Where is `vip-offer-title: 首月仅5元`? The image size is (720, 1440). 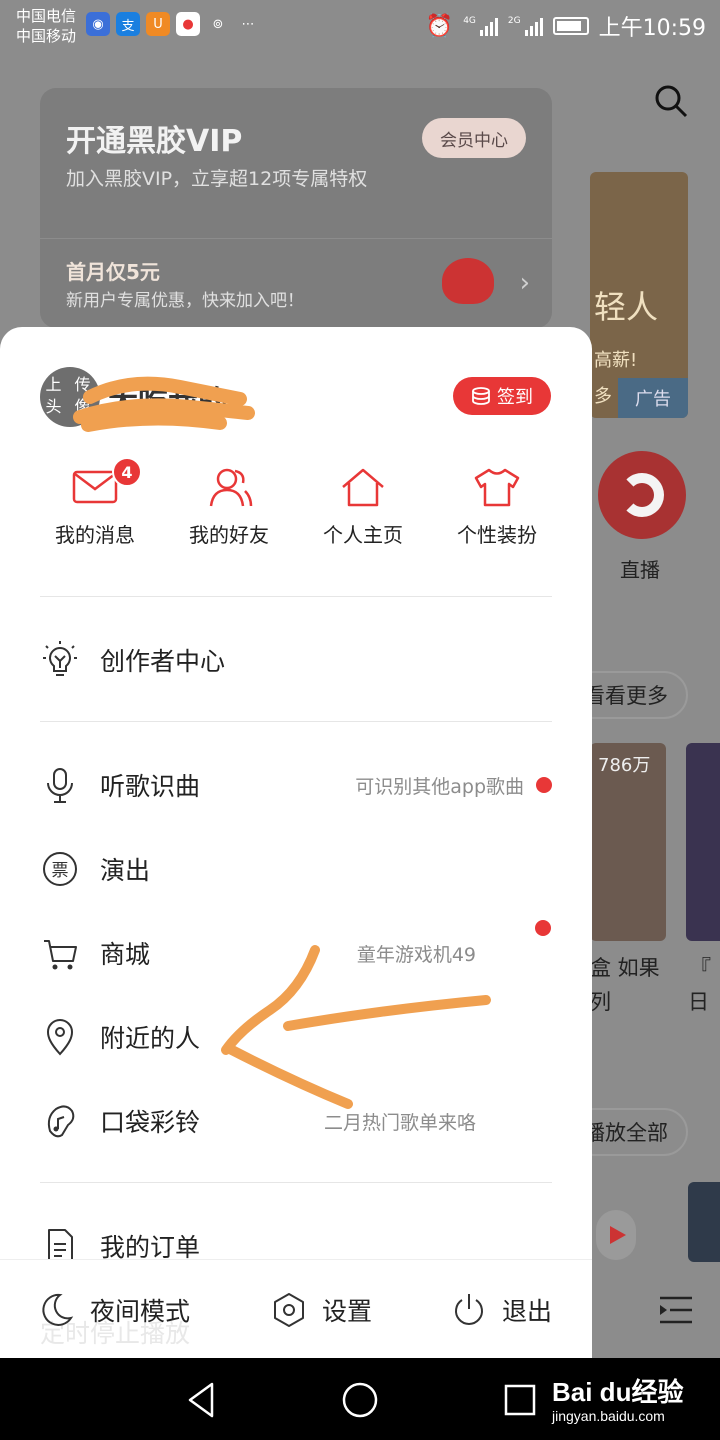
vip-offer-title: 首月仅5元 is located at coordinates (113, 272).